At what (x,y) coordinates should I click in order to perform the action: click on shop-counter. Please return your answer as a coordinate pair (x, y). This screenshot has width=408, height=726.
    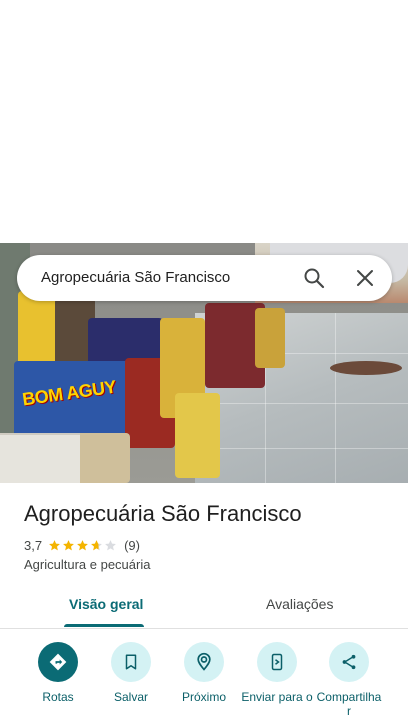
    Looking at the image, I should click on (40, 458).